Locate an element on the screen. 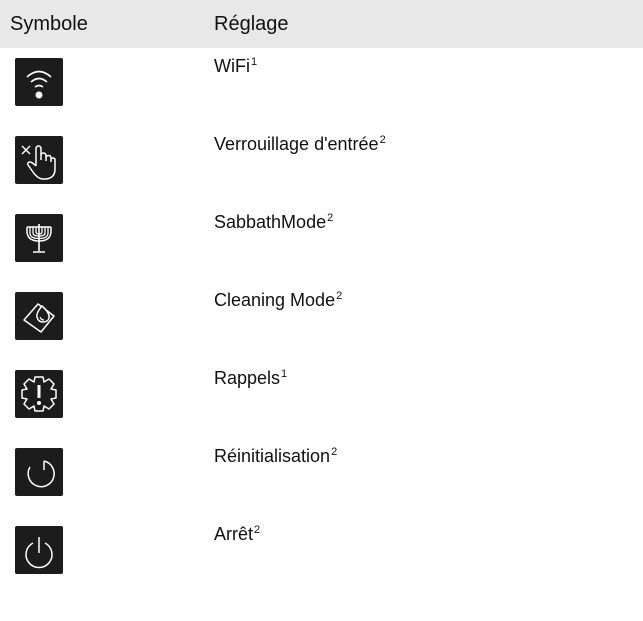 The width and height of the screenshot is (643, 621). table-row-wifi: WiFi1 is located at coordinates (321, 84).